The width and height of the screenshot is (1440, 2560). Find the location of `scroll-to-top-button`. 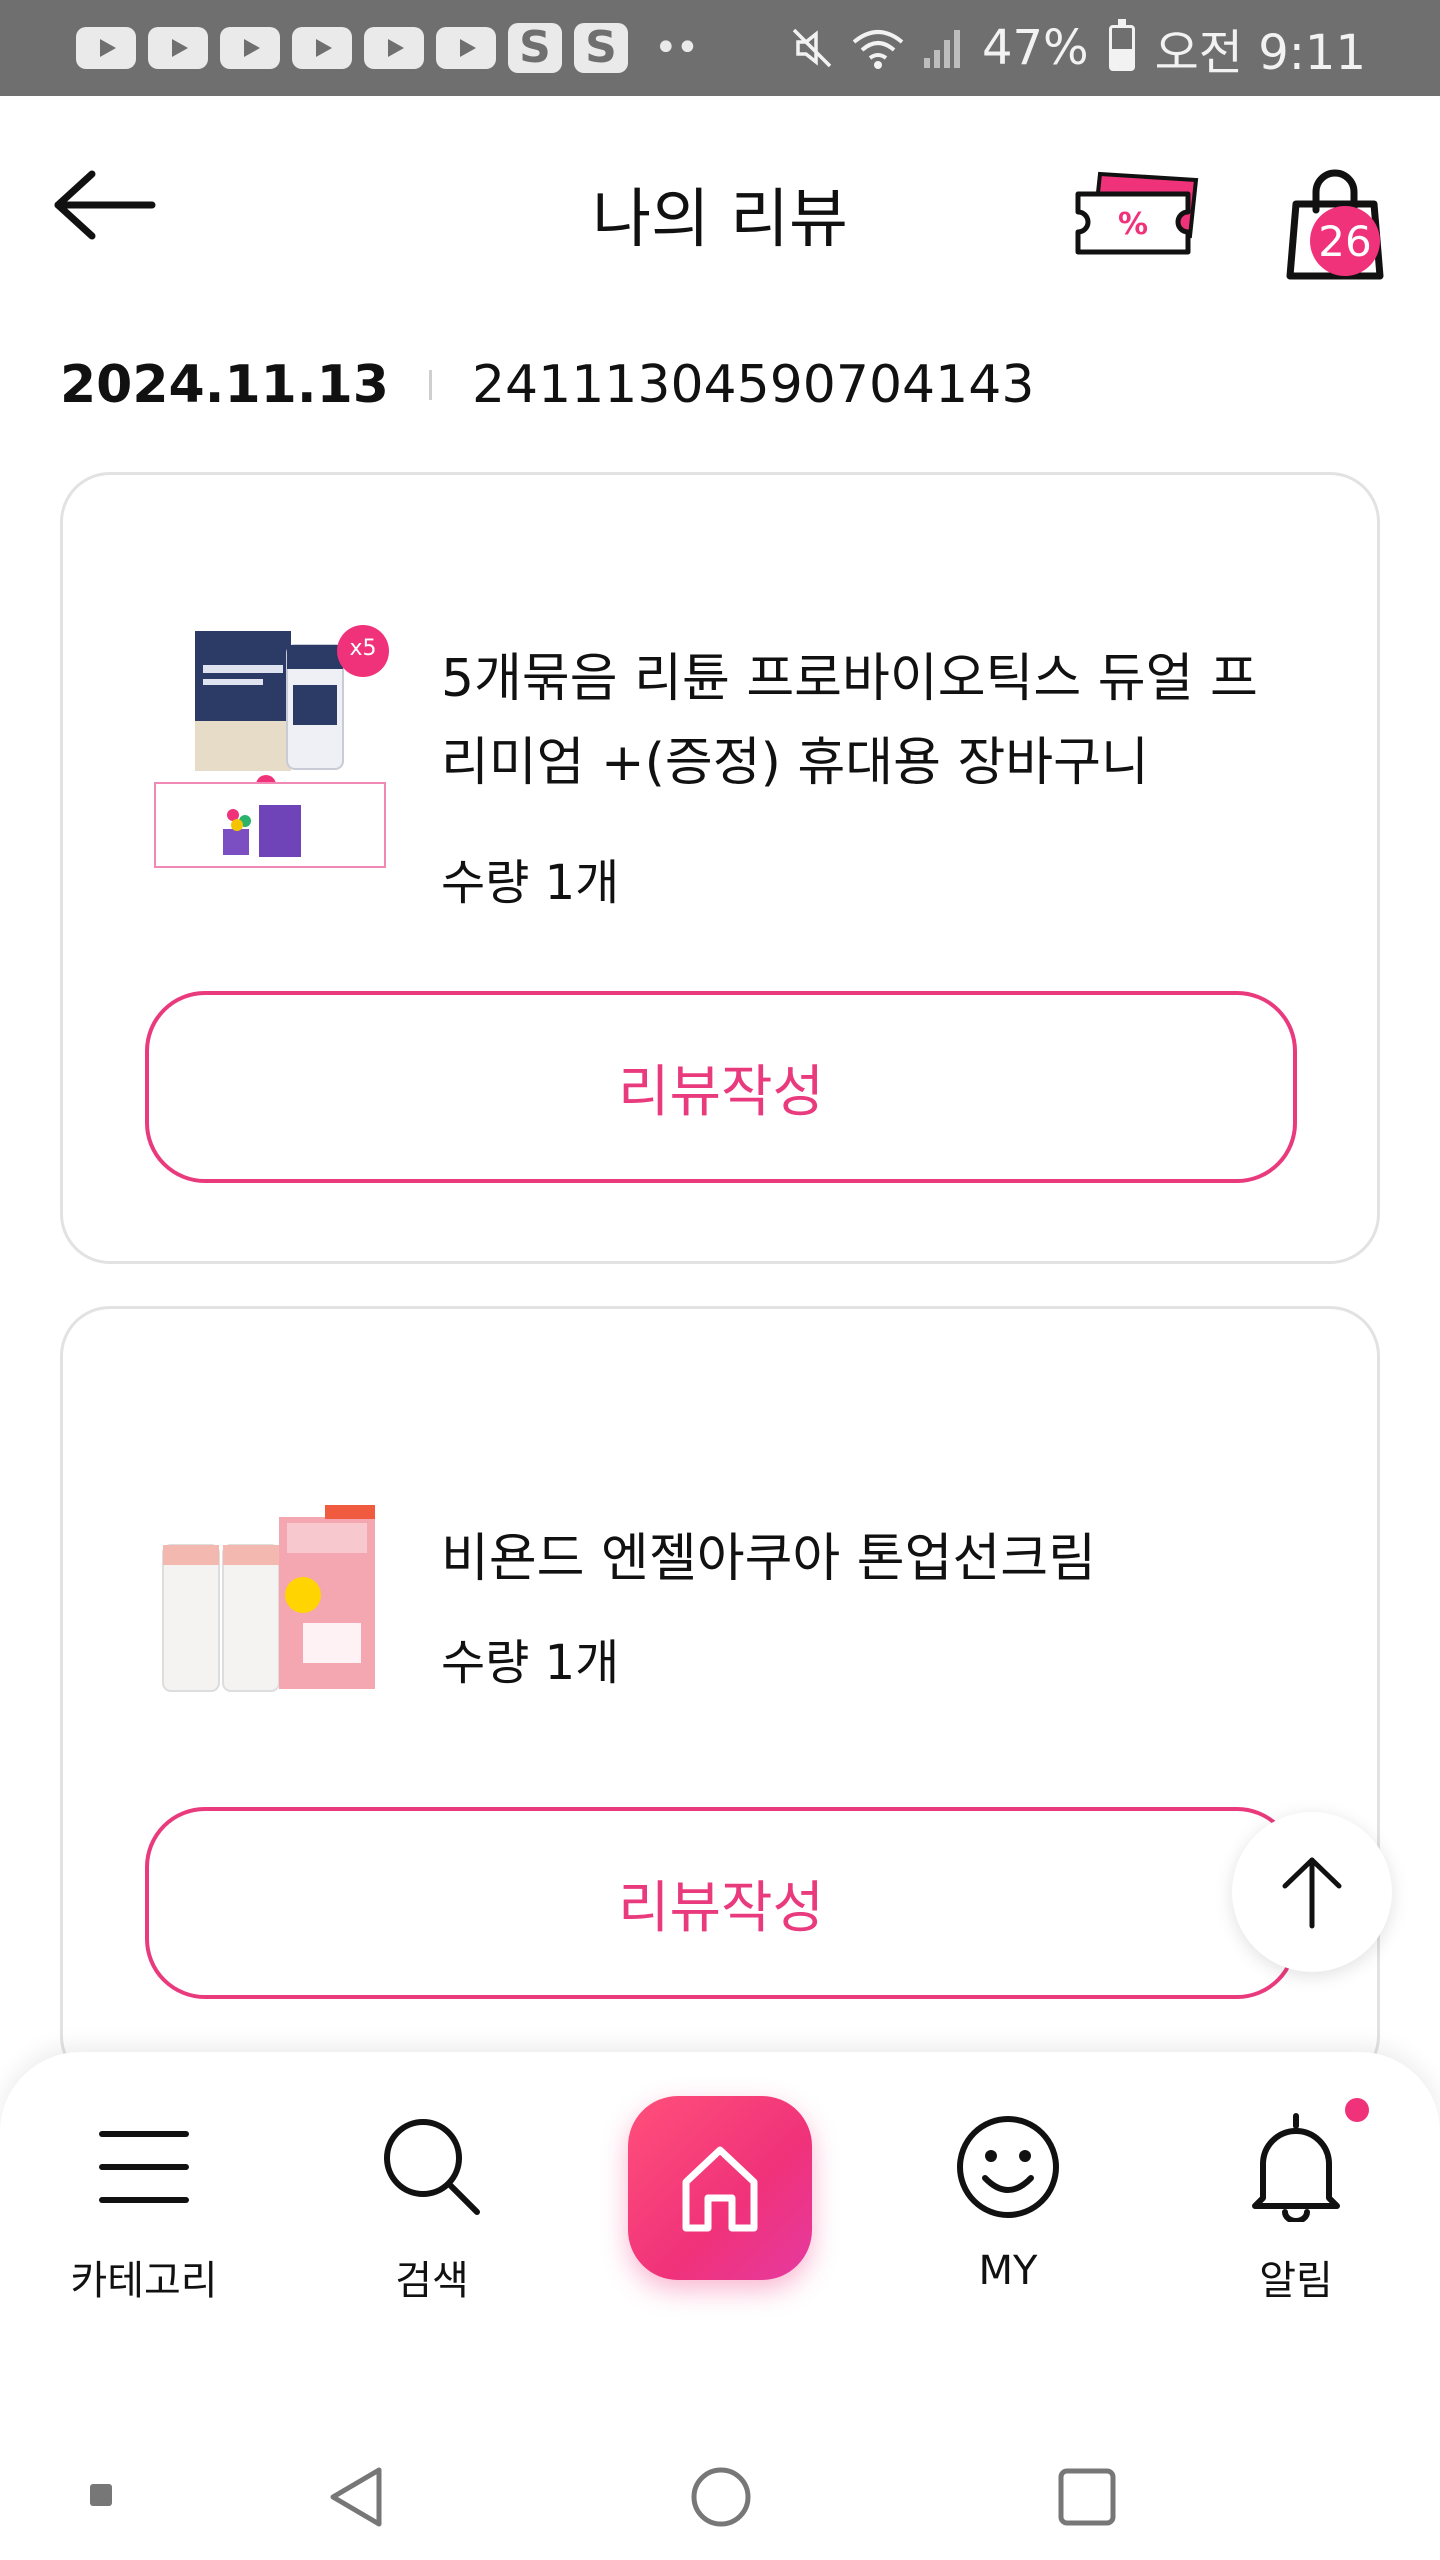

scroll-to-top-button is located at coordinates (1312, 1892).